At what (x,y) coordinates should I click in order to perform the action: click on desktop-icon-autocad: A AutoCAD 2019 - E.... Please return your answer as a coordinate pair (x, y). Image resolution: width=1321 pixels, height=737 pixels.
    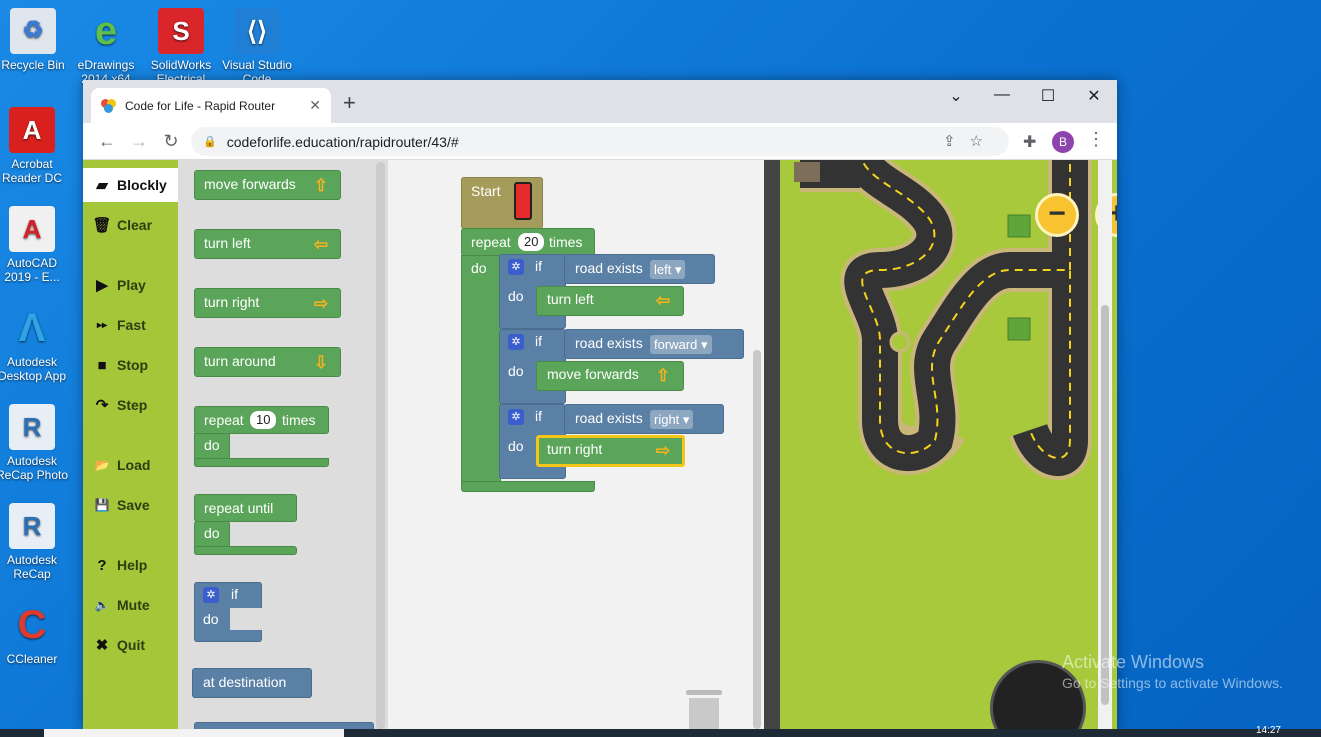
    Looking at the image, I should click on (35, 246).